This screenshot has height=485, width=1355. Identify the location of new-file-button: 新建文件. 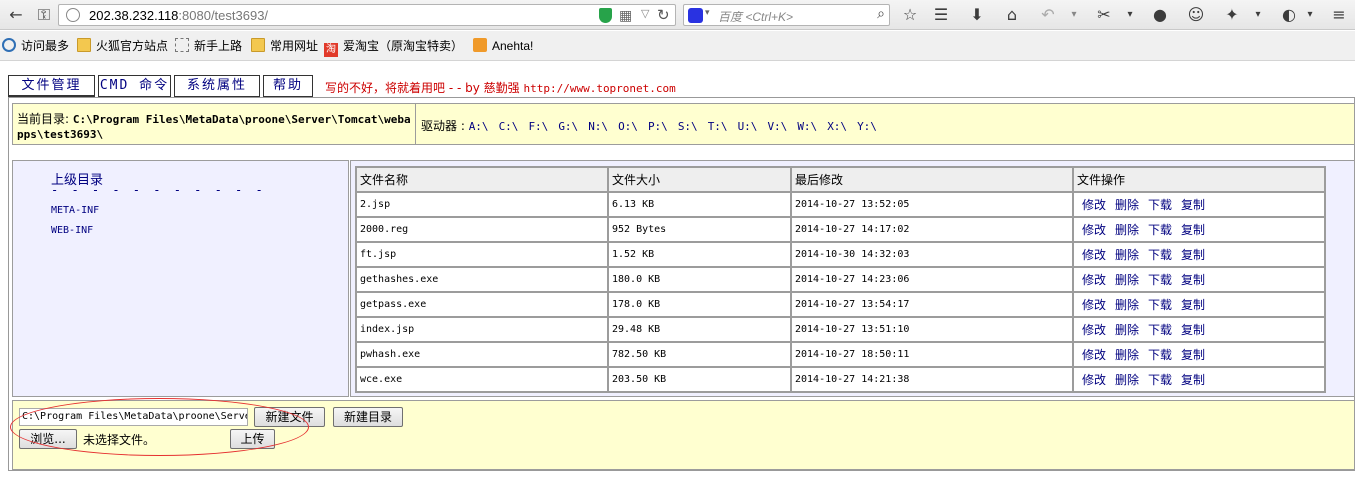
(289, 417).